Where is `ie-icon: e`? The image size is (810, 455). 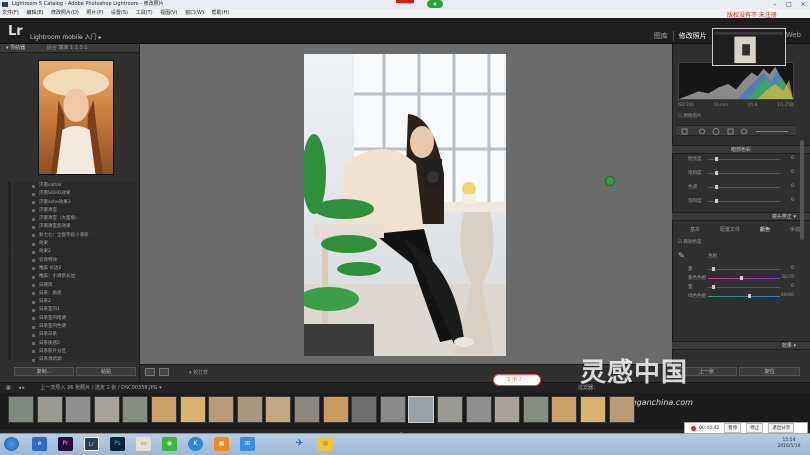
ie-icon: e is located at coordinates (39, 444).